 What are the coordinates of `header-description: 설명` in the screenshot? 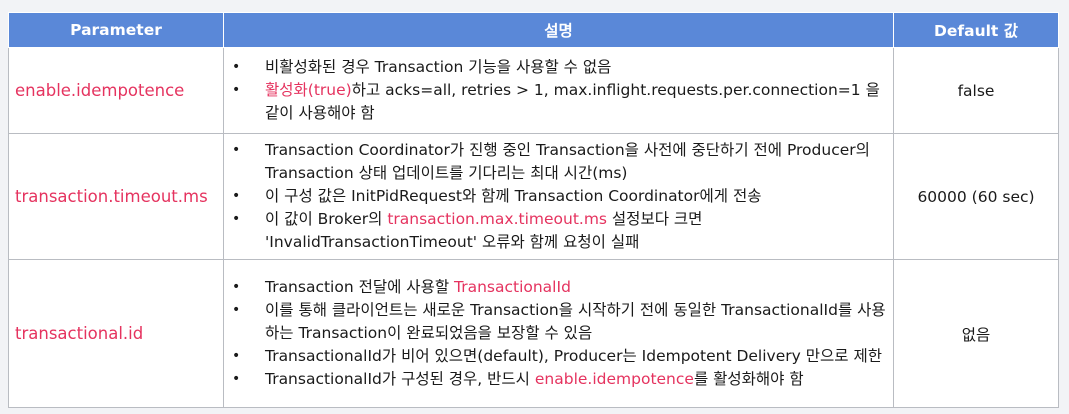 It's located at (558, 30).